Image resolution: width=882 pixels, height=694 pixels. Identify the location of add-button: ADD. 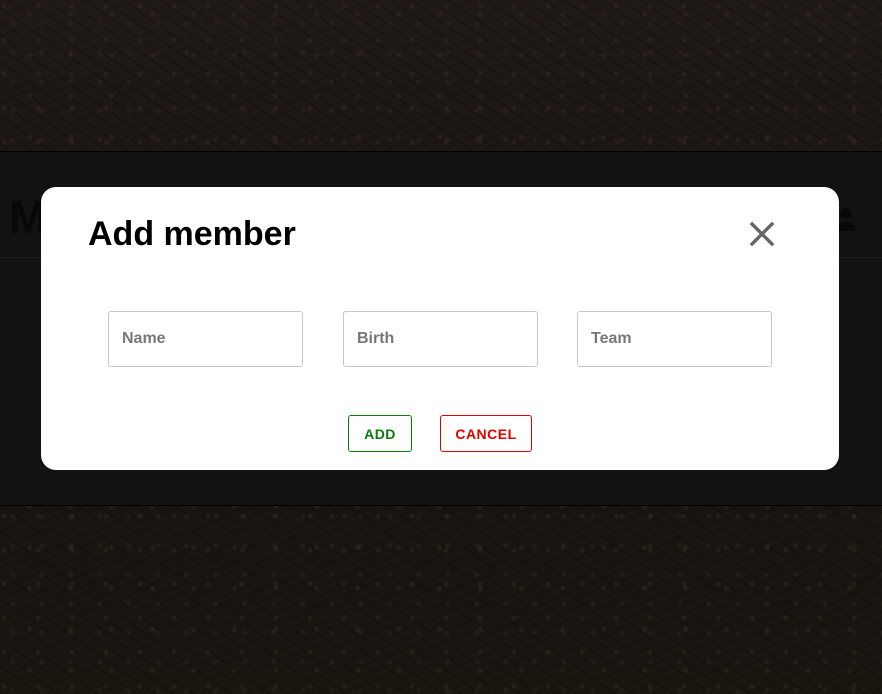
(380, 433).